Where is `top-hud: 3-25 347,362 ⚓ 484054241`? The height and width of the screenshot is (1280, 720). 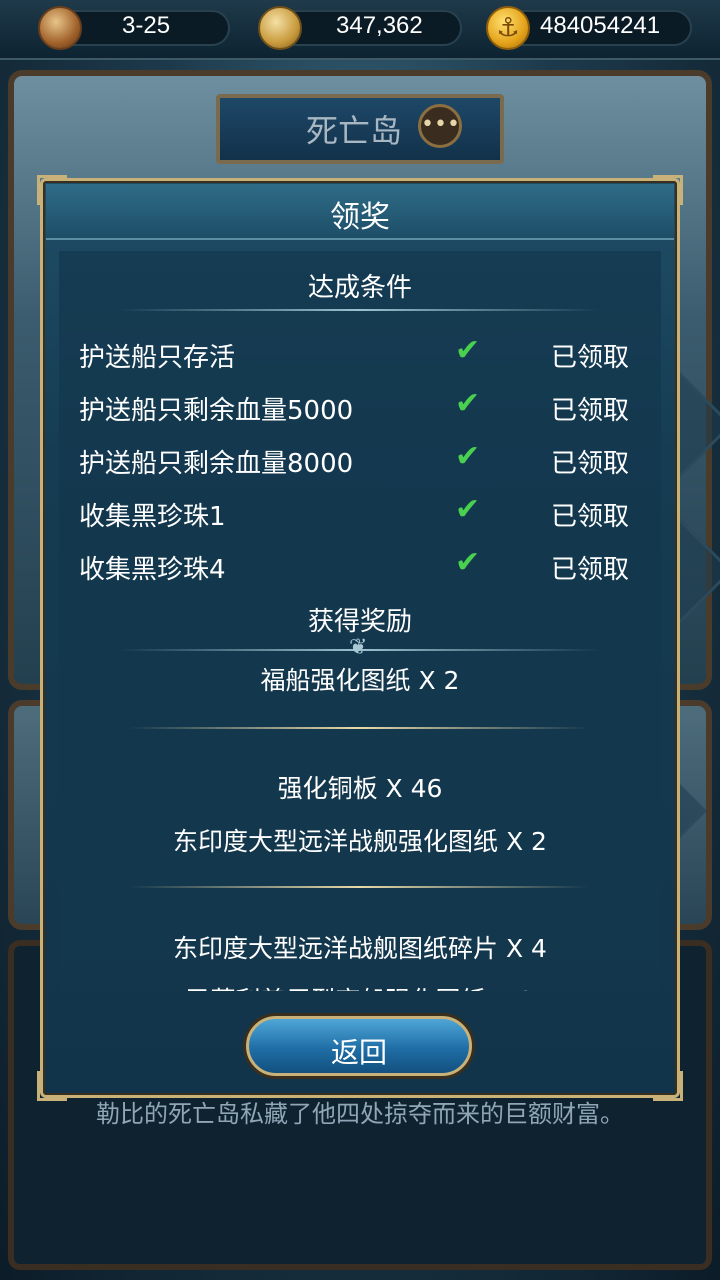 top-hud: 3-25 347,362 ⚓ 484054241 is located at coordinates (360, 30).